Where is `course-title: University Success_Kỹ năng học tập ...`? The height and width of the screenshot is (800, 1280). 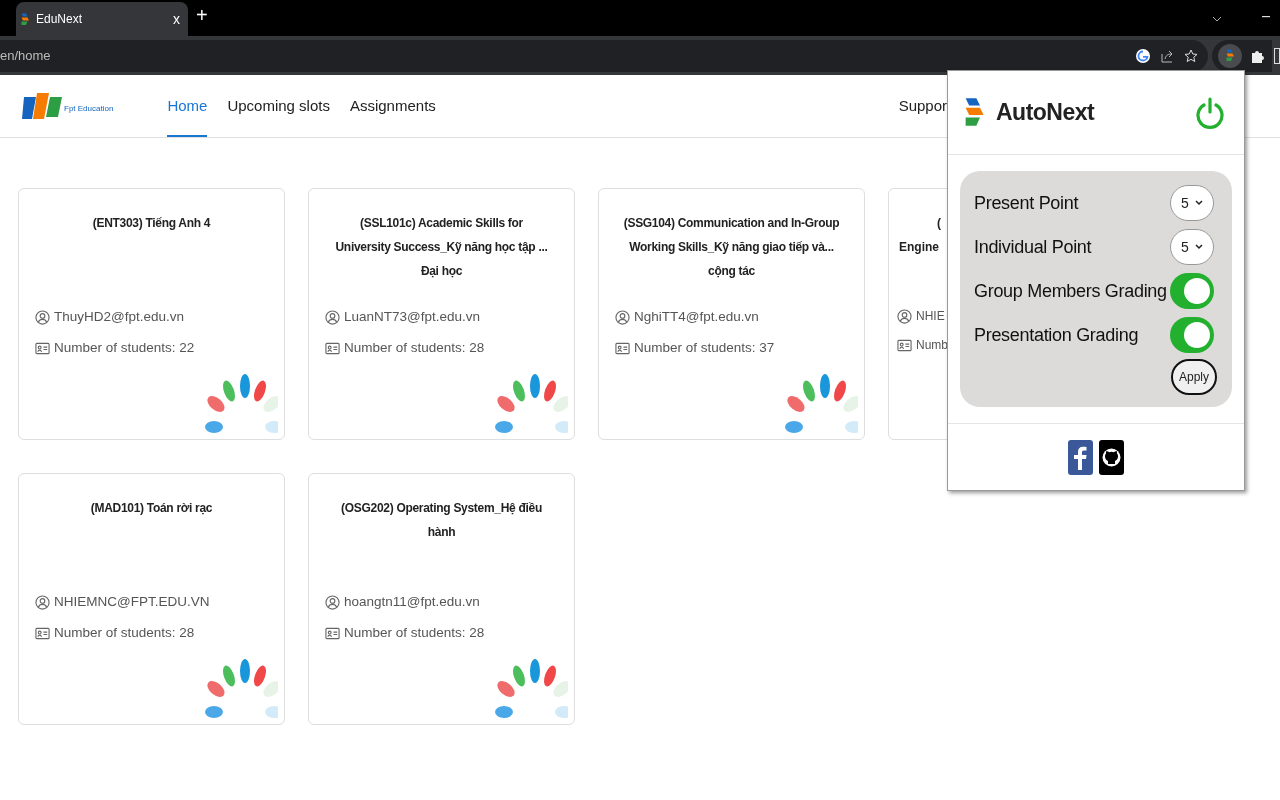
course-title: University Success_Kỹ năng học tập ... is located at coordinates (441, 247).